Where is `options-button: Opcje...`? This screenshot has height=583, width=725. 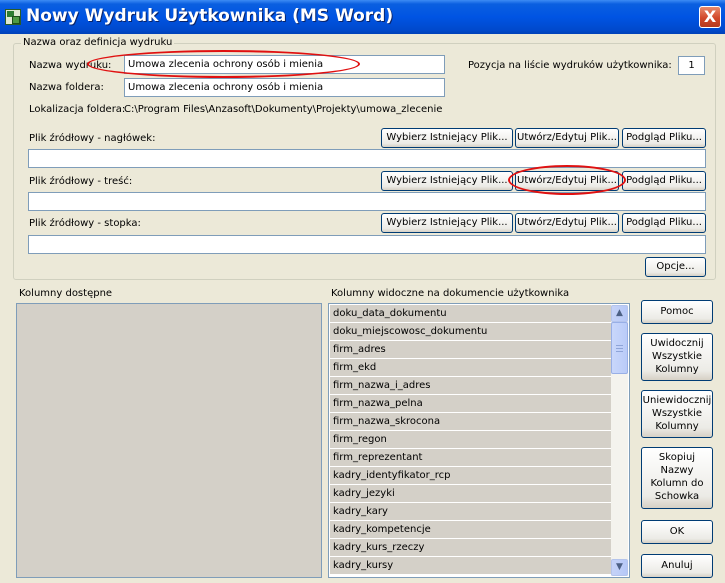 options-button: Opcje... is located at coordinates (675, 267).